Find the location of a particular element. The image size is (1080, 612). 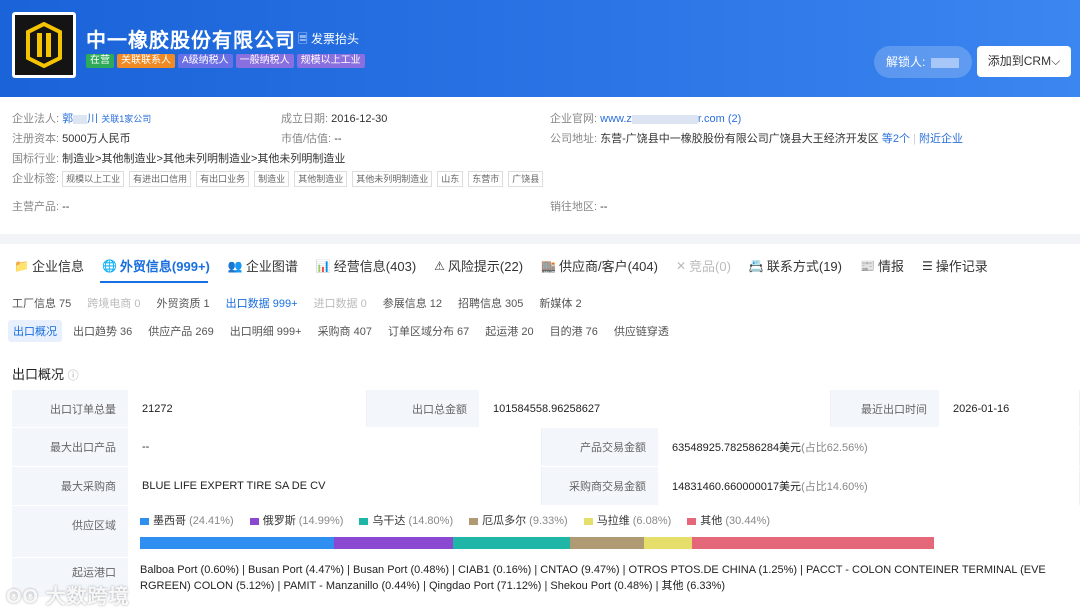

subtab-item: 工厂信息 75 is located at coordinates (41, 303).